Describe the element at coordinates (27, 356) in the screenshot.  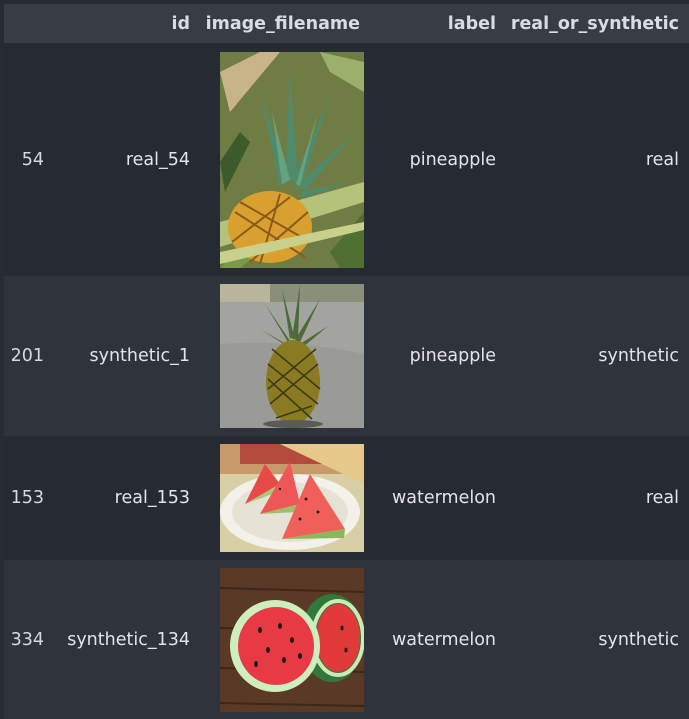
I see `row-index: 201` at that location.